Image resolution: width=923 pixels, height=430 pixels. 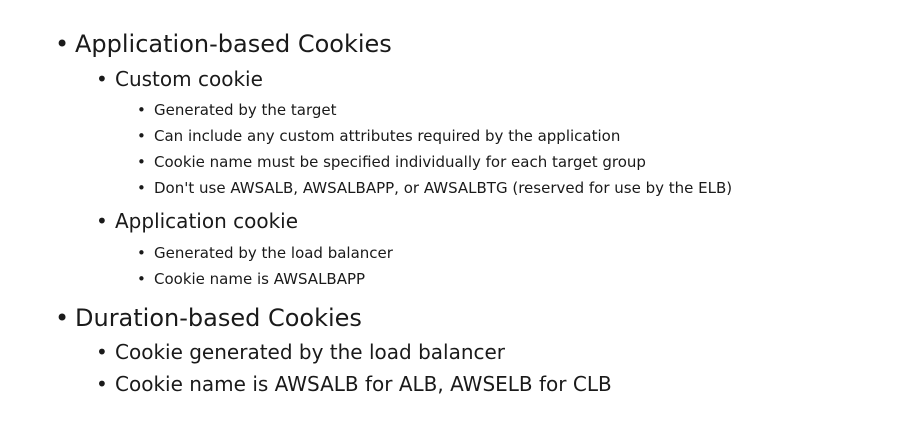 I want to click on subsection-heading: Application cookie, so click(x=207, y=221).